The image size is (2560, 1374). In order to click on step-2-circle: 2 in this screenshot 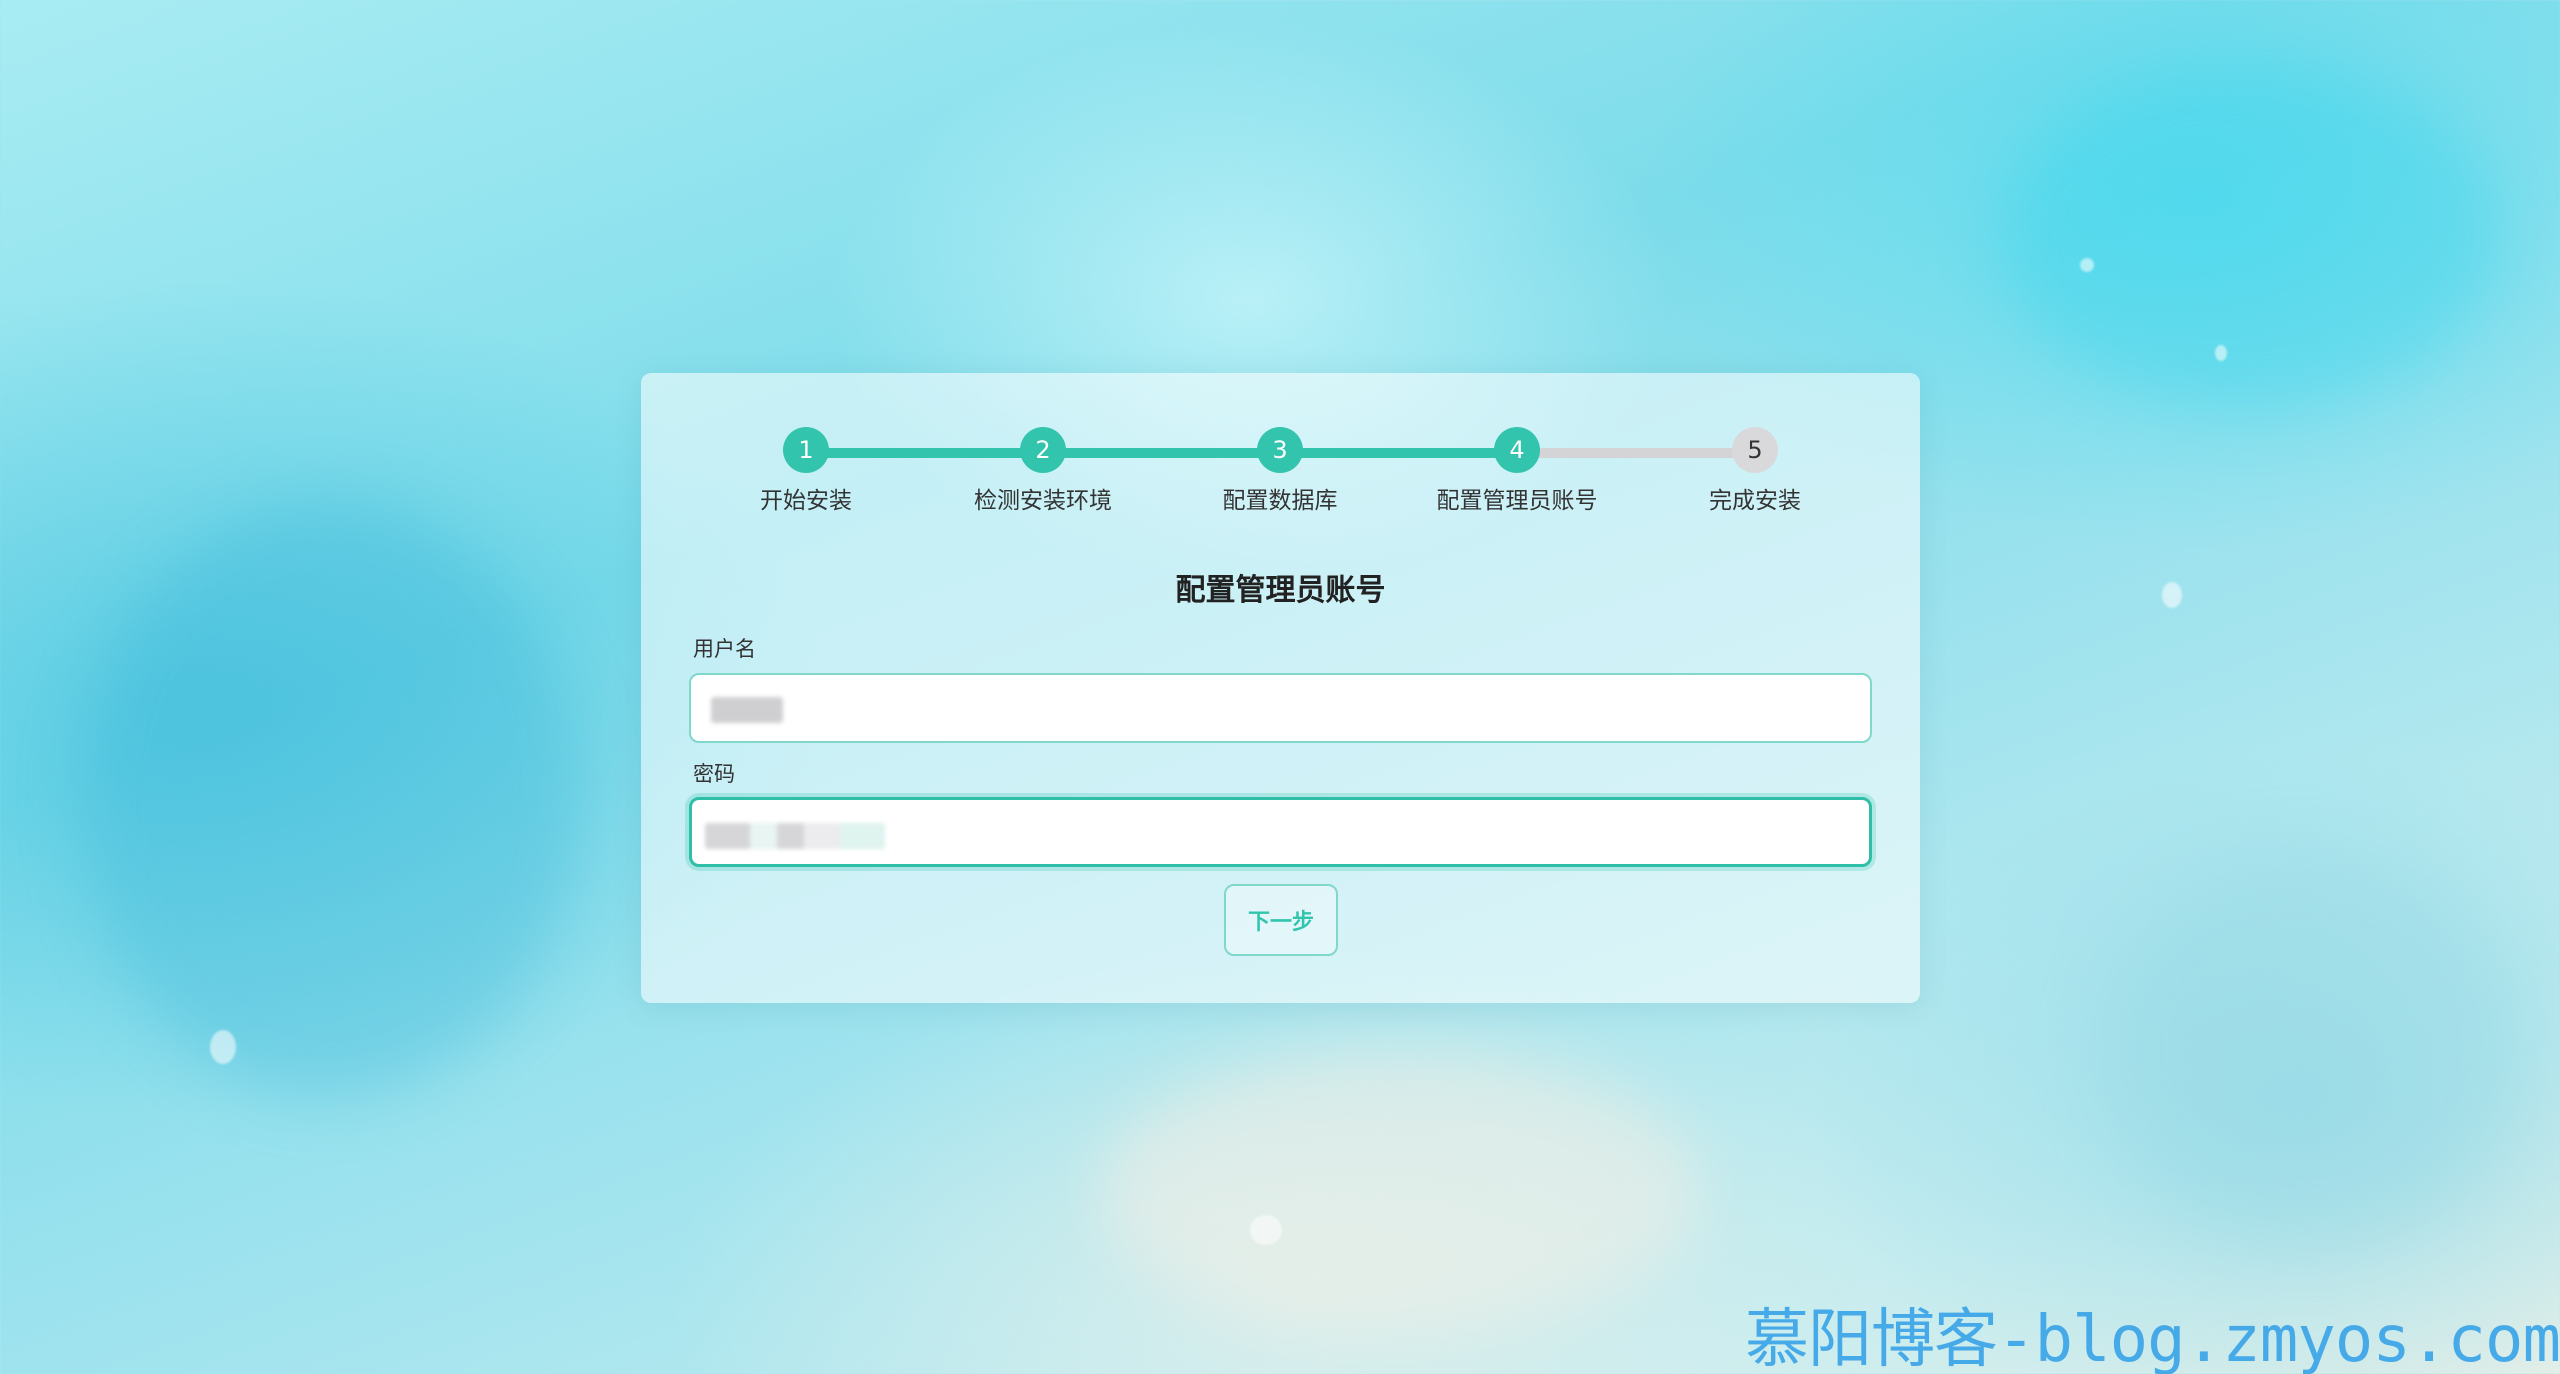, I will do `click(1043, 450)`.